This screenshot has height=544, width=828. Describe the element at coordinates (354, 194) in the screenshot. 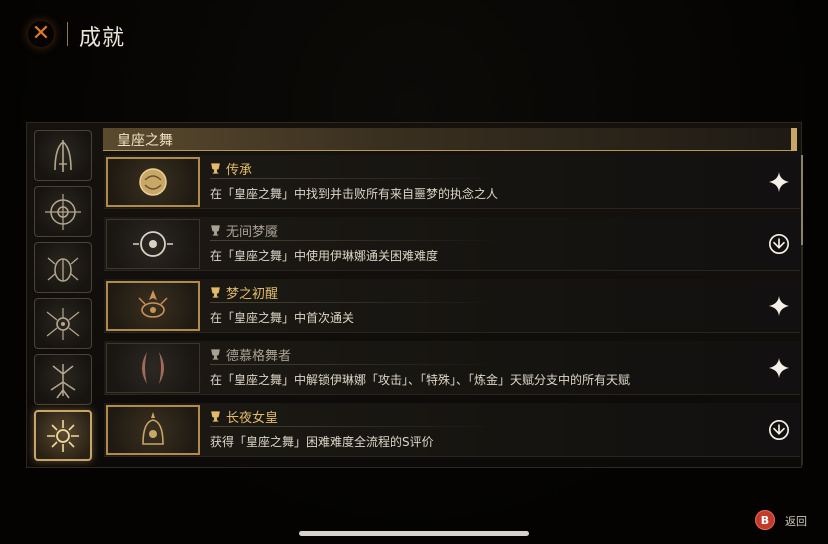

I see `achievement-description: 在「皇座之舞」中找到并击败所有来自噩梦的执念之人` at that location.